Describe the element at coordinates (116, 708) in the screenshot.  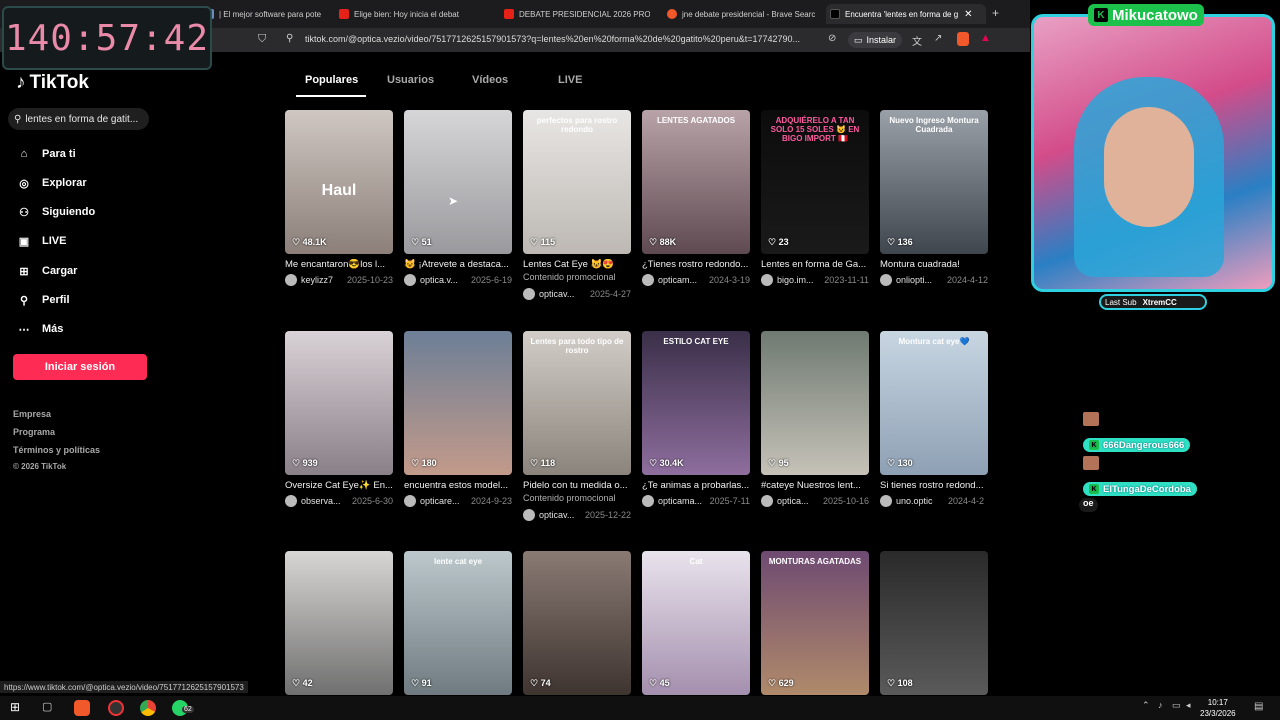
I see `obs-taskbar-icon` at that location.